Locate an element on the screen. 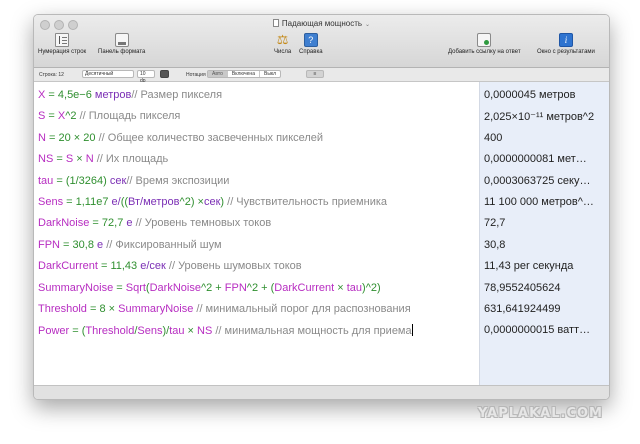 This screenshot has height=444, width=640. result-value: 2,025×10⁻¹¹ метров^2 is located at coordinates (539, 116).